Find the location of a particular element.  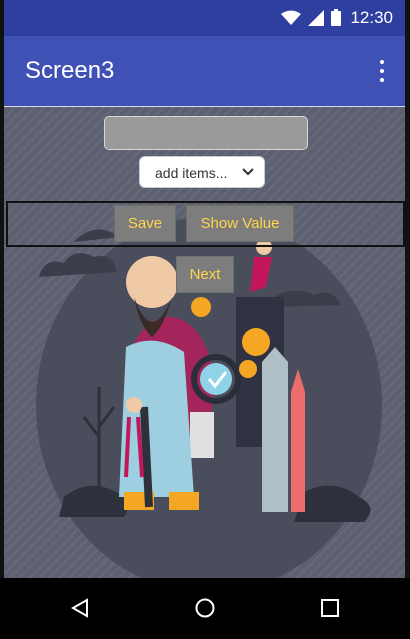

signal-icon is located at coordinates (316, 17).